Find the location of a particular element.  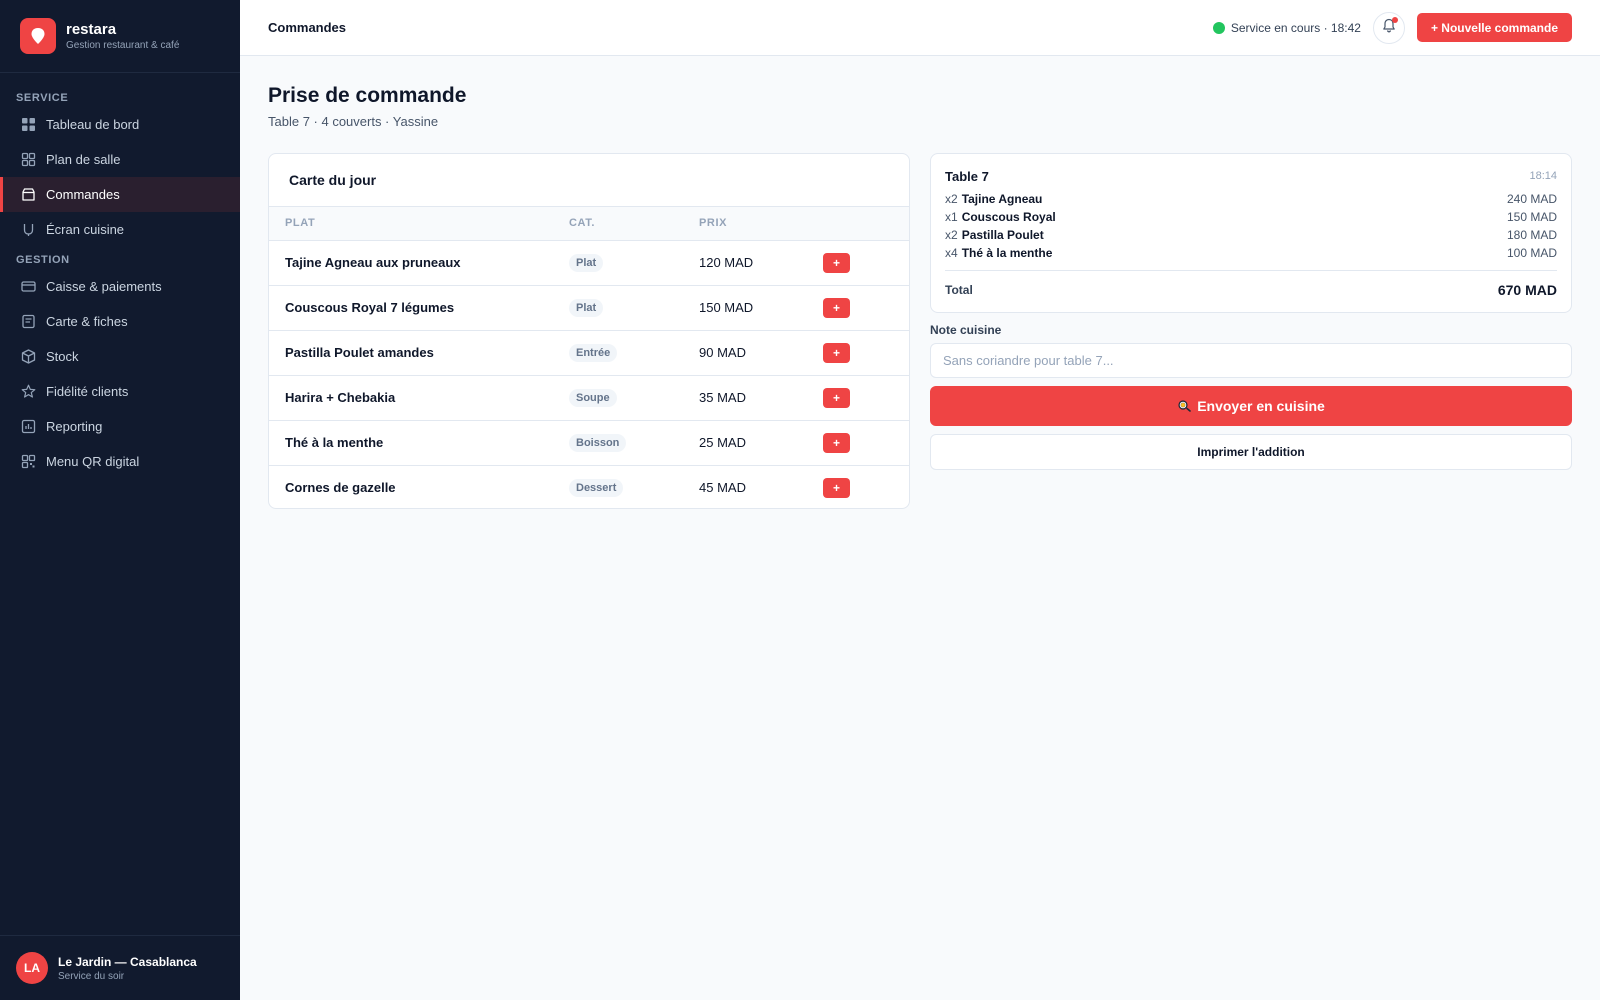

table-row: Harira + Chebakia Soupe 35 MAD + is located at coordinates (589, 398).